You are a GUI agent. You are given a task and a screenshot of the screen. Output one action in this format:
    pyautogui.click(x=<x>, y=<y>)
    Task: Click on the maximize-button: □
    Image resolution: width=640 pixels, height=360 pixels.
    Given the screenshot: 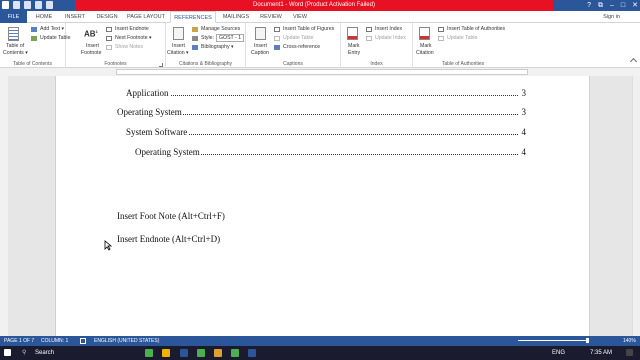 What is the action you would take?
    pyautogui.click(x=623, y=5)
    